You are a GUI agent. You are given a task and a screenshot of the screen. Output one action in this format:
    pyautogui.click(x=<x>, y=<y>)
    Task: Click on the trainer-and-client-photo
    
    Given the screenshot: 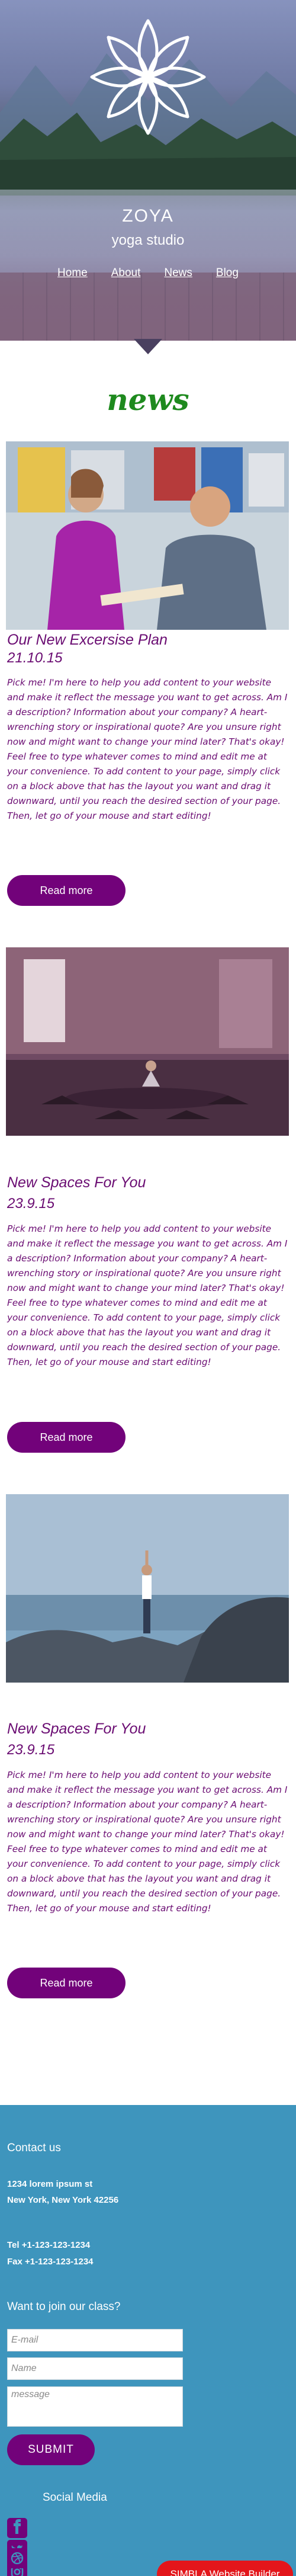 What is the action you would take?
    pyautogui.click(x=147, y=535)
    